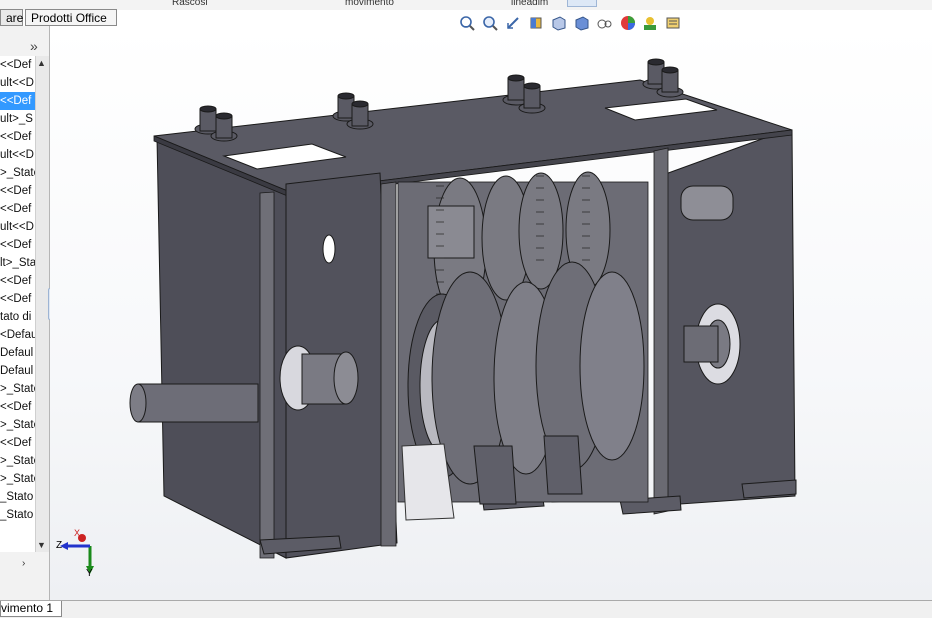  Describe the element at coordinates (17, 317) in the screenshot. I see `tree-item: tato di` at that location.